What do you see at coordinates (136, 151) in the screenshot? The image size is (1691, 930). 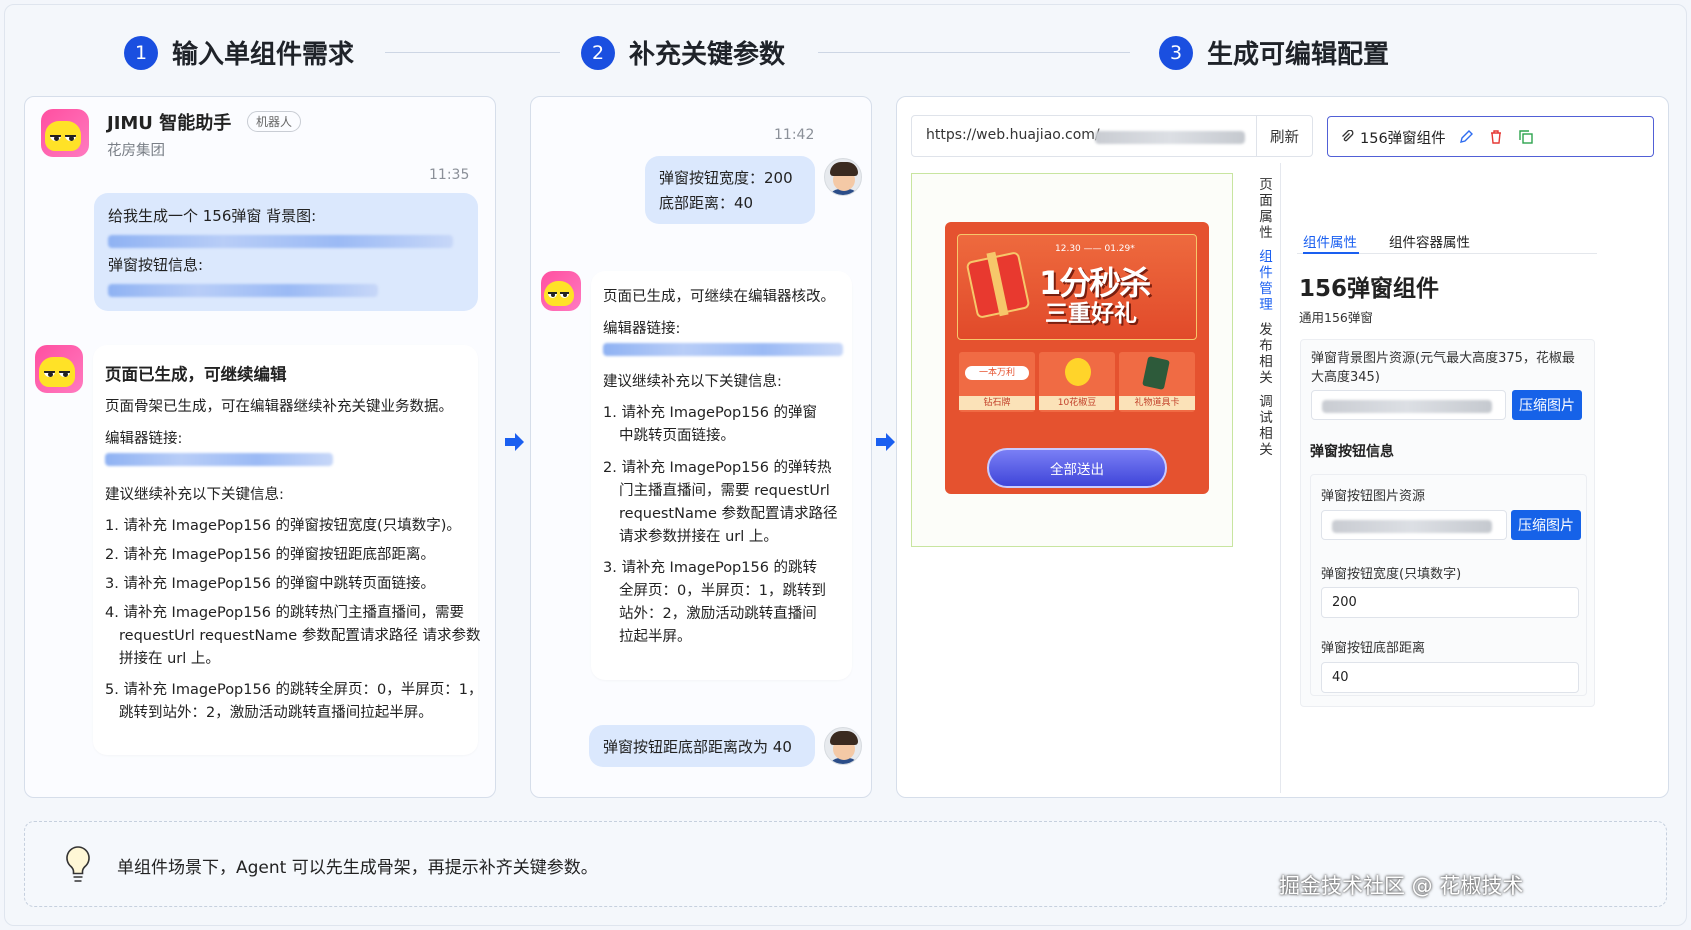 I see `bot-org: 花房集团` at bounding box center [136, 151].